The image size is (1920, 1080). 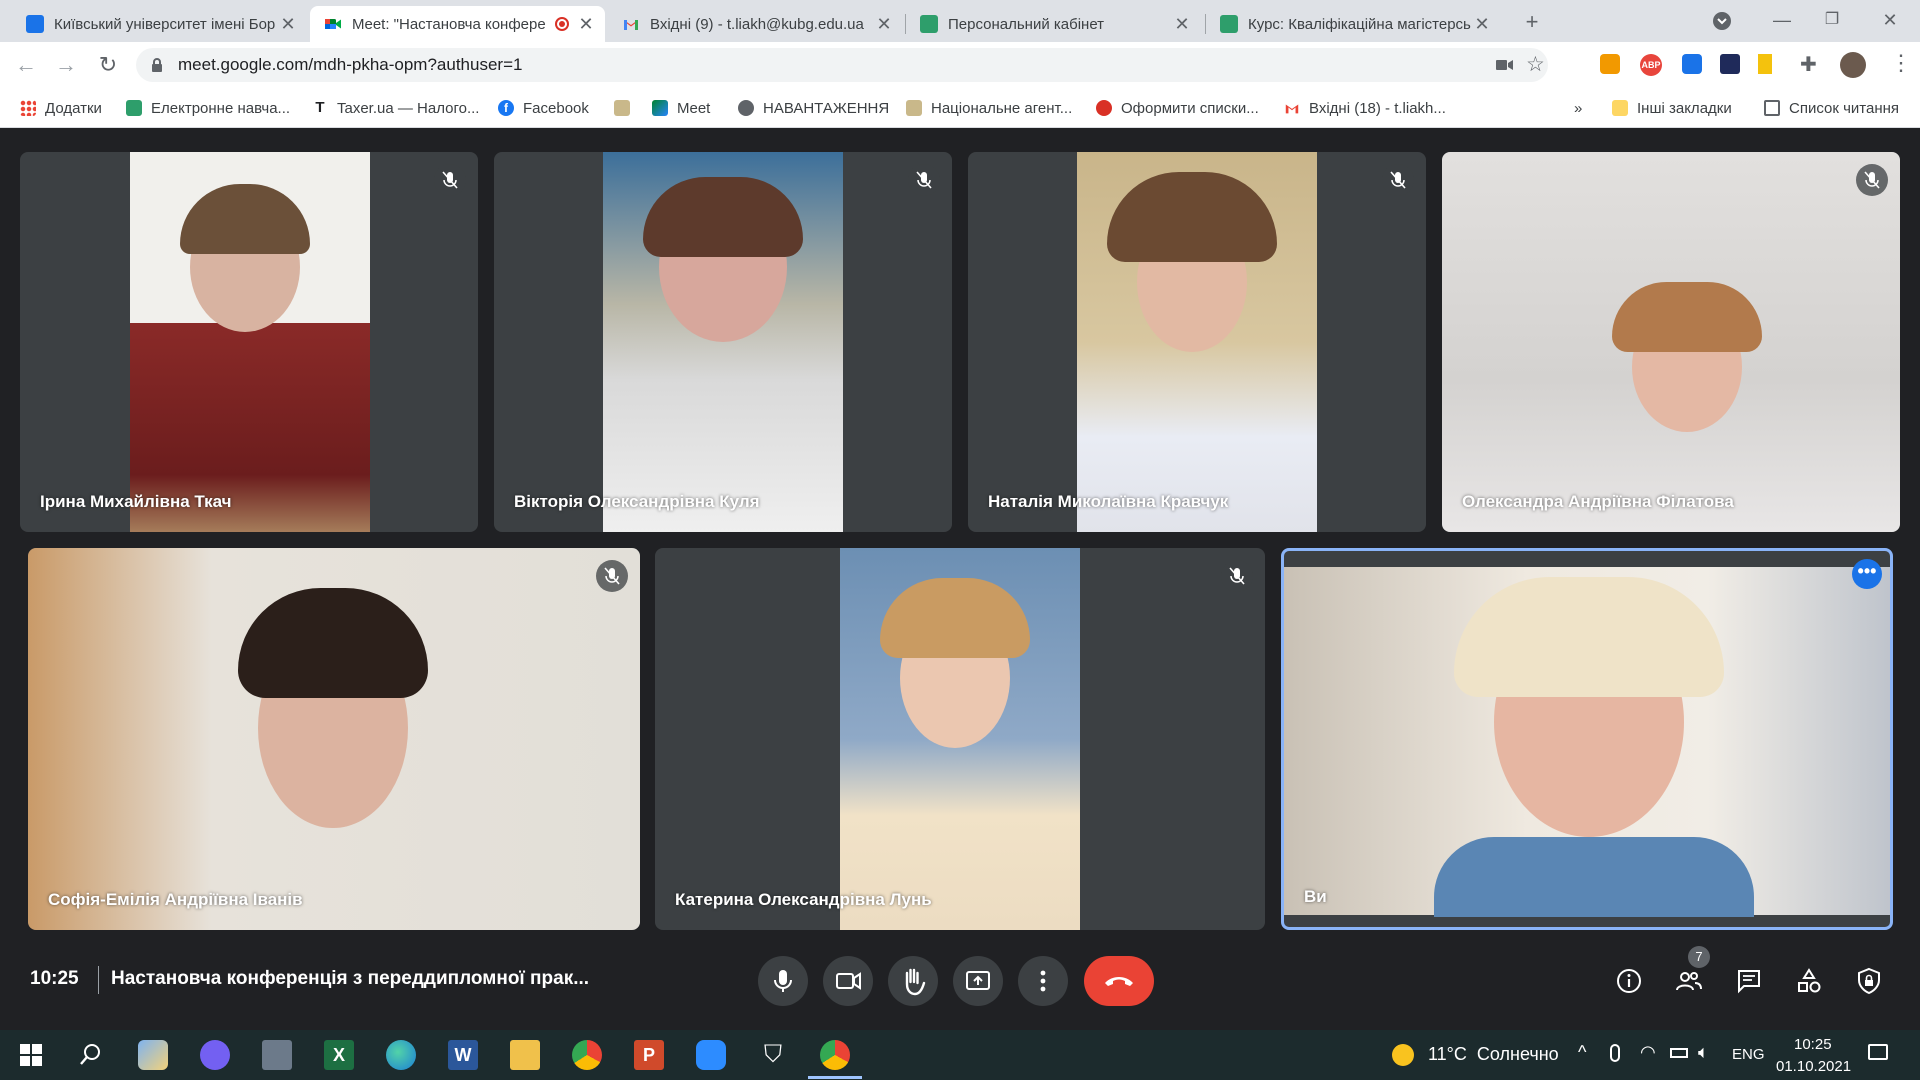 I want to click on tab-title: Київський університет імені Бор, so click(x=165, y=24).